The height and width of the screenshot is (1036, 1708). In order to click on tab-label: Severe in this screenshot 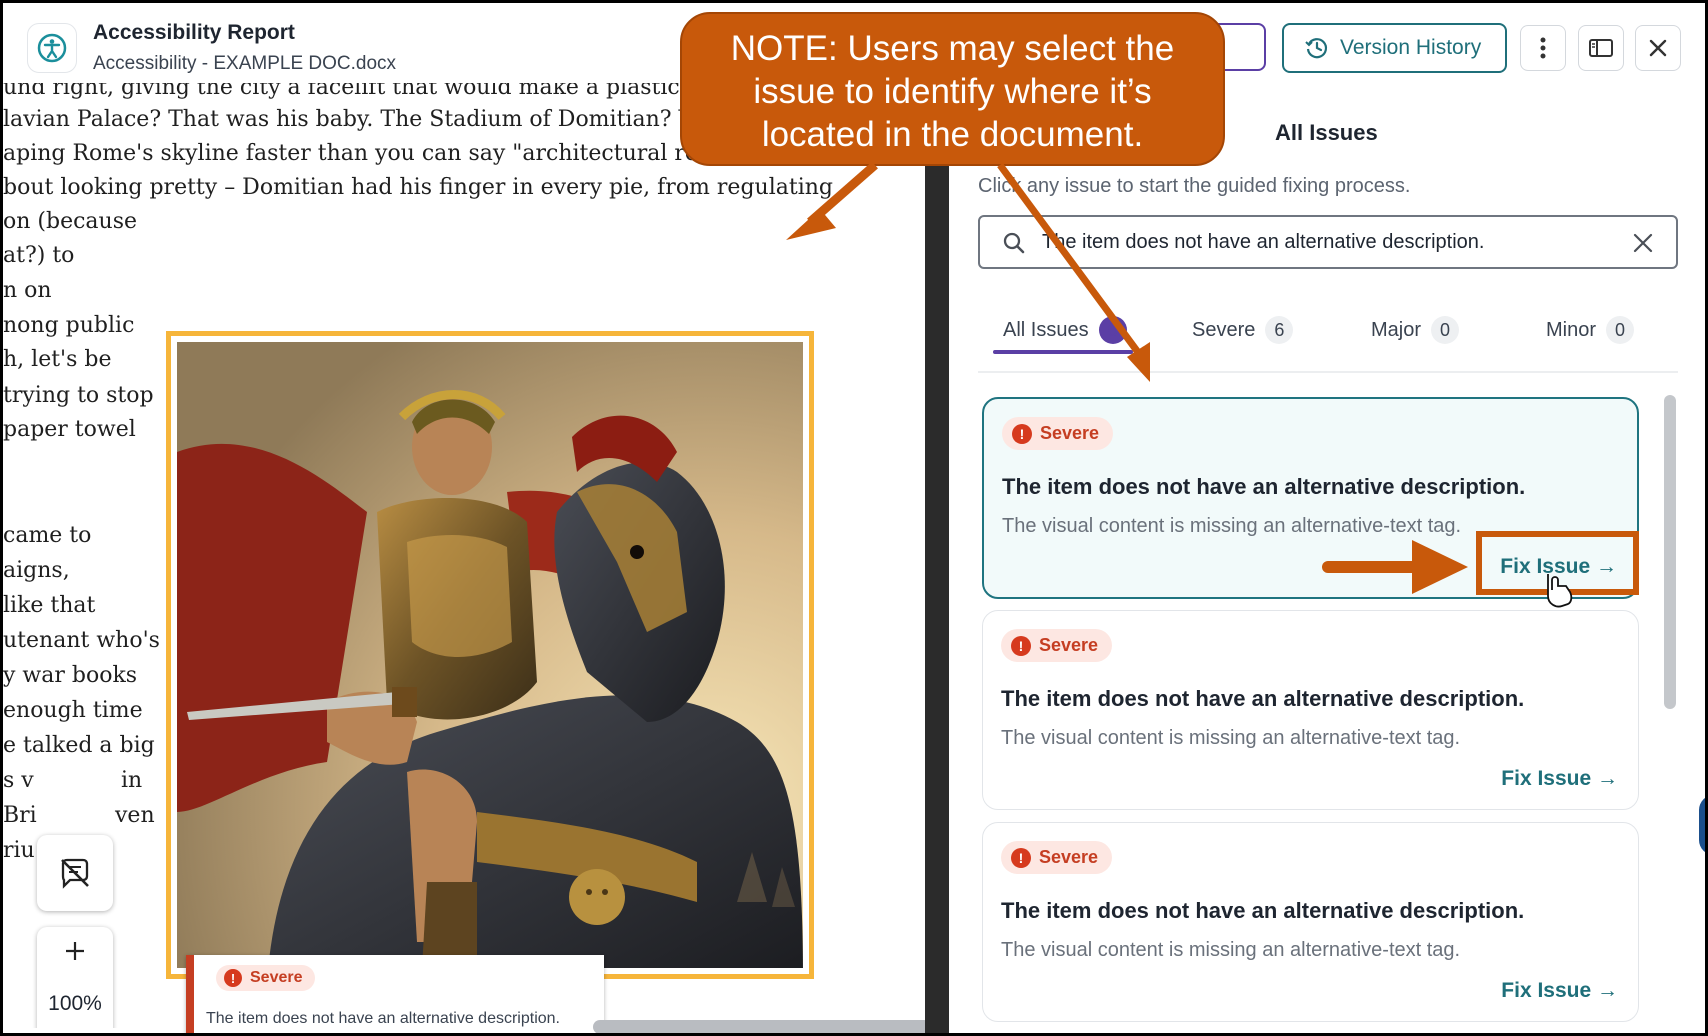, I will do `click(1224, 329)`.